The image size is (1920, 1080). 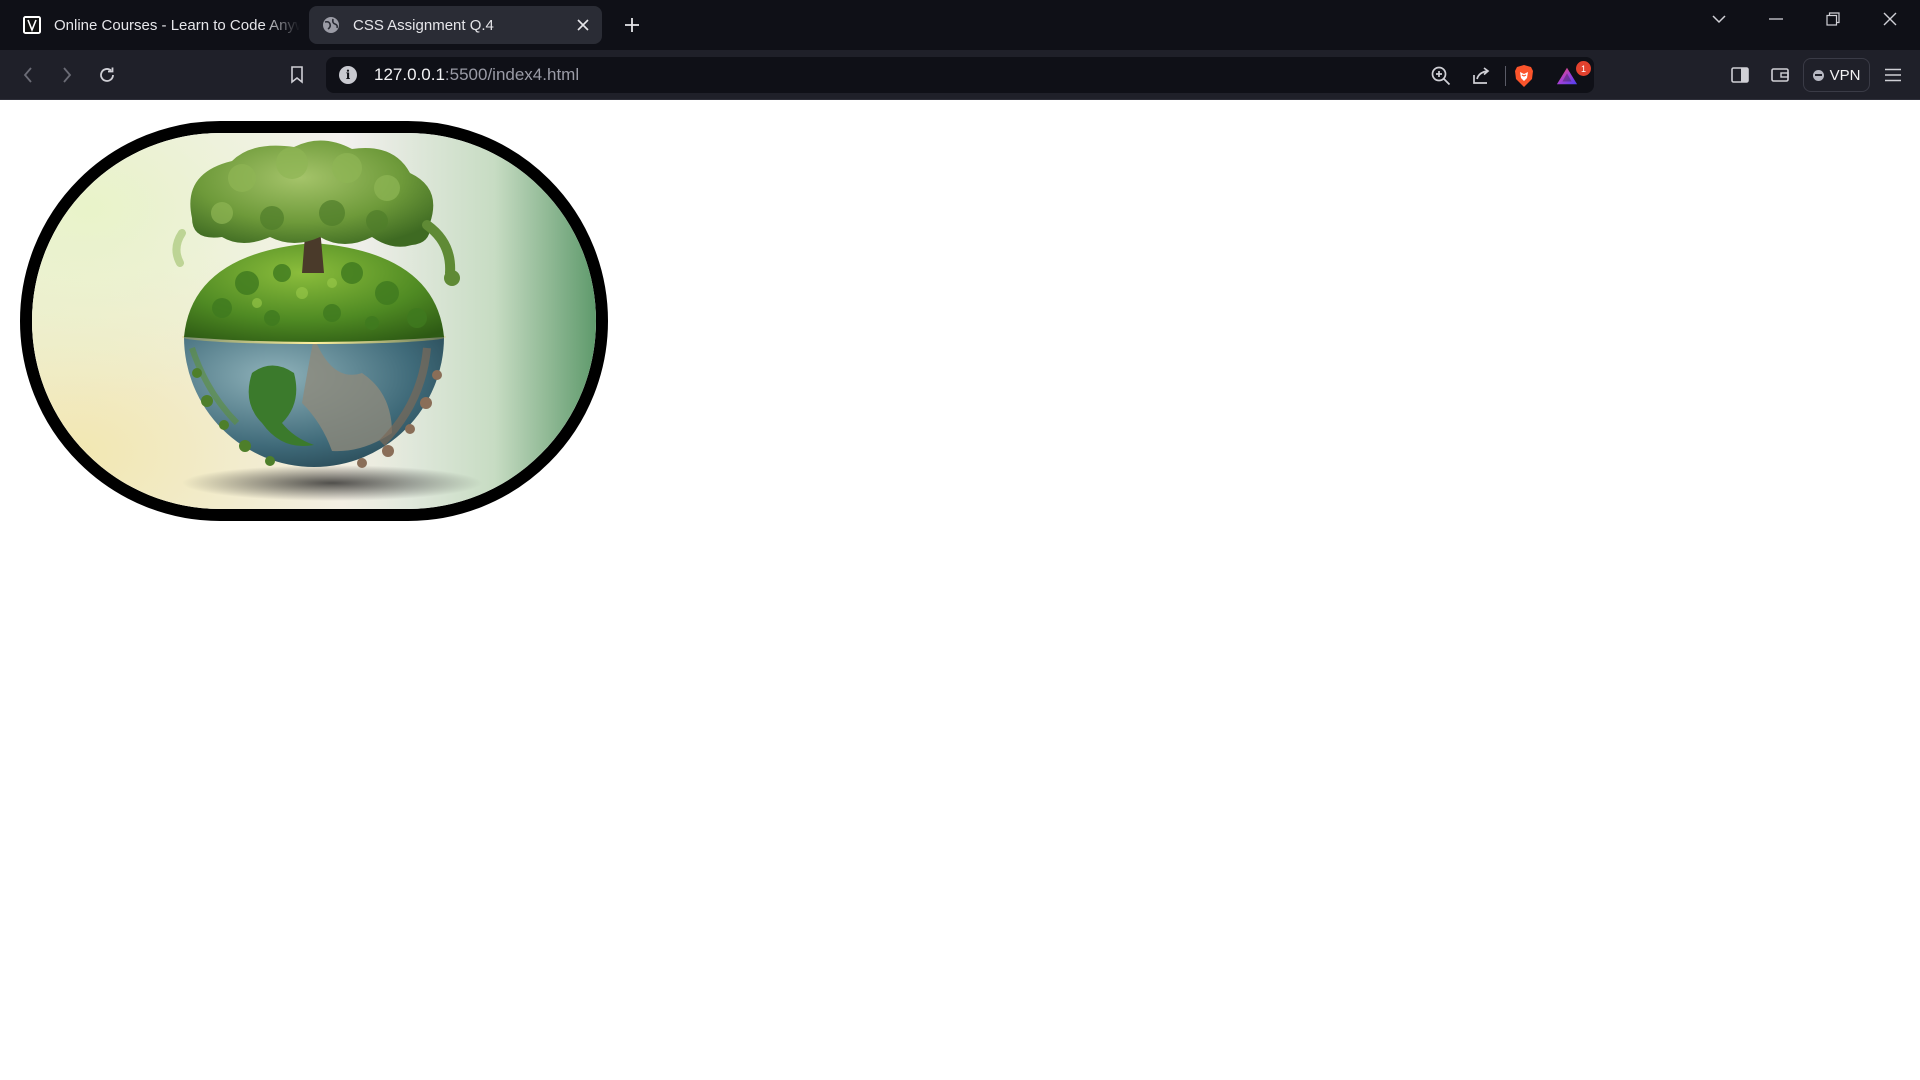 I want to click on tab-css-assignment: CSS Assignment Q.4, so click(x=455, y=25).